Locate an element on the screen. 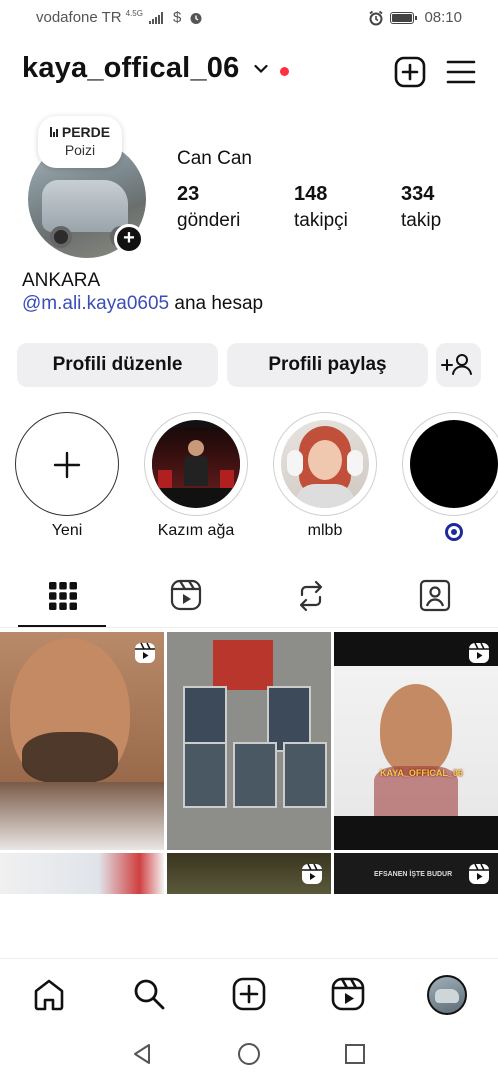 The image size is (498, 1080). system-nav is located at coordinates (249, 1055).